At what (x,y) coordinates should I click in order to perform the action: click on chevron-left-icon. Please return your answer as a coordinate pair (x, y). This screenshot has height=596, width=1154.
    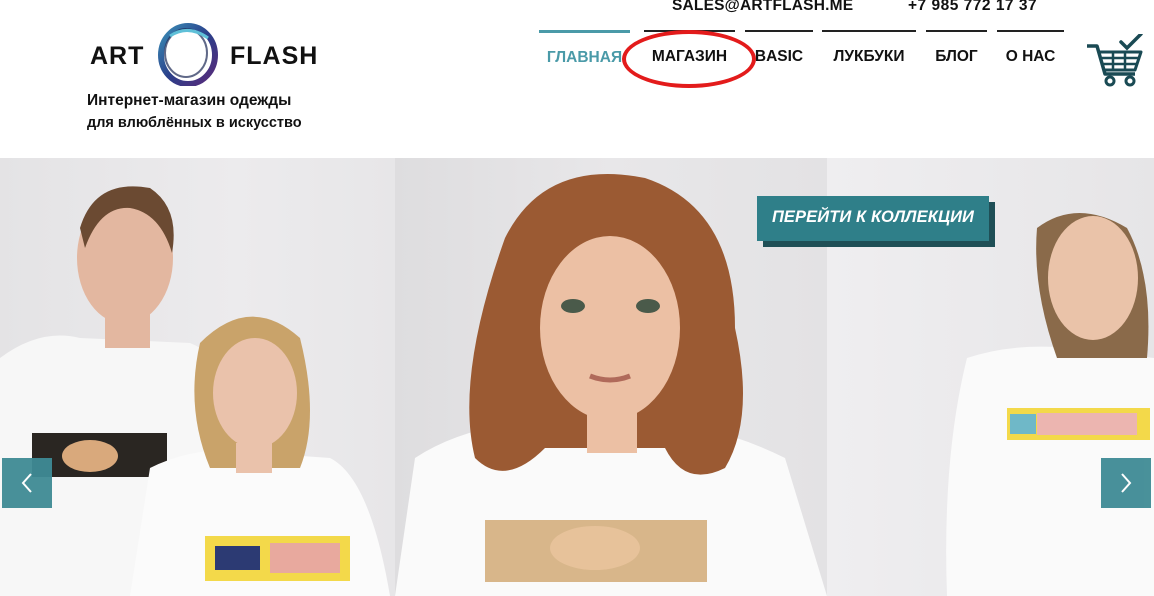
    Looking at the image, I should click on (26, 483).